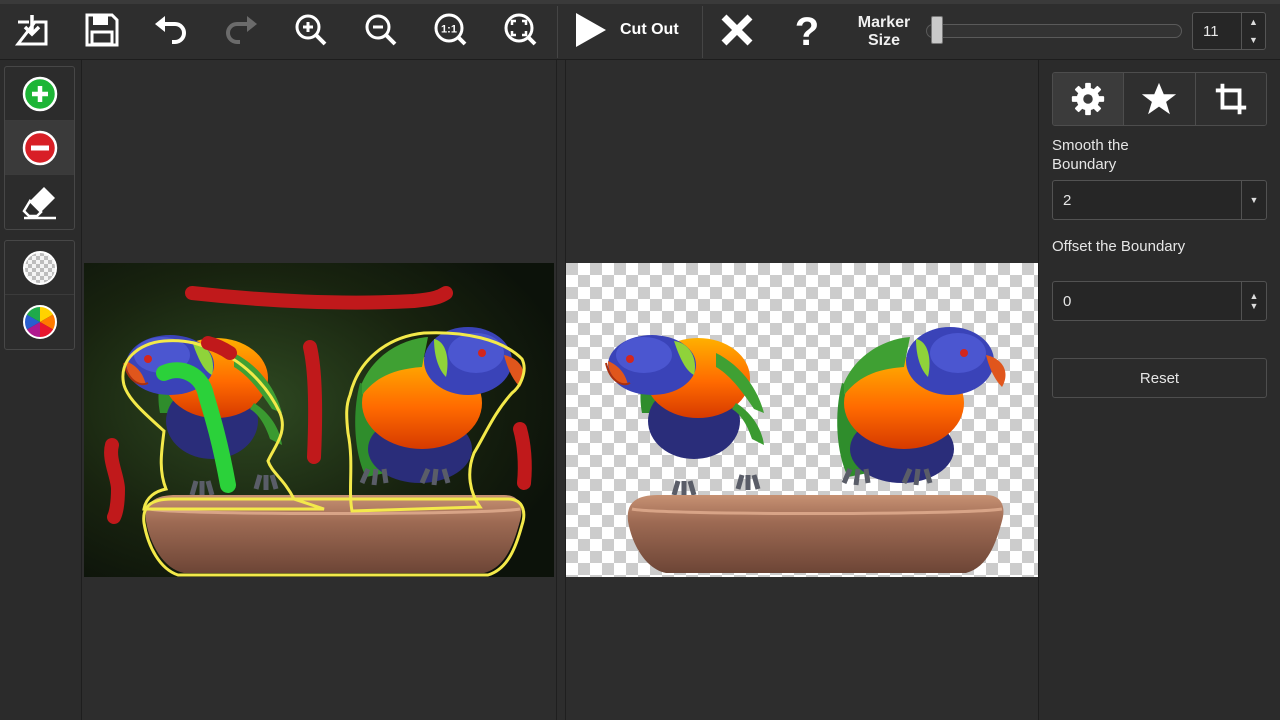  What do you see at coordinates (1067, 200) in the screenshot?
I see `smooth-boundary-value: 2` at bounding box center [1067, 200].